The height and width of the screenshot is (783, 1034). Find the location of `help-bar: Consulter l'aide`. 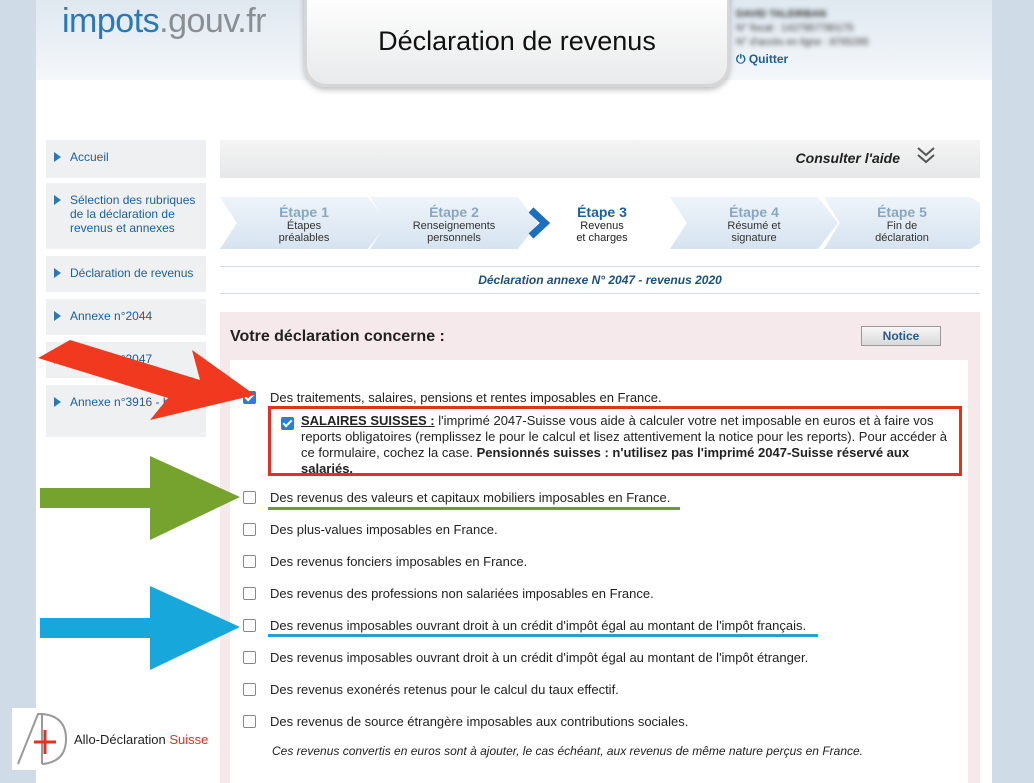

help-bar: Consulter l'aide is located at coordinates (600, 159).